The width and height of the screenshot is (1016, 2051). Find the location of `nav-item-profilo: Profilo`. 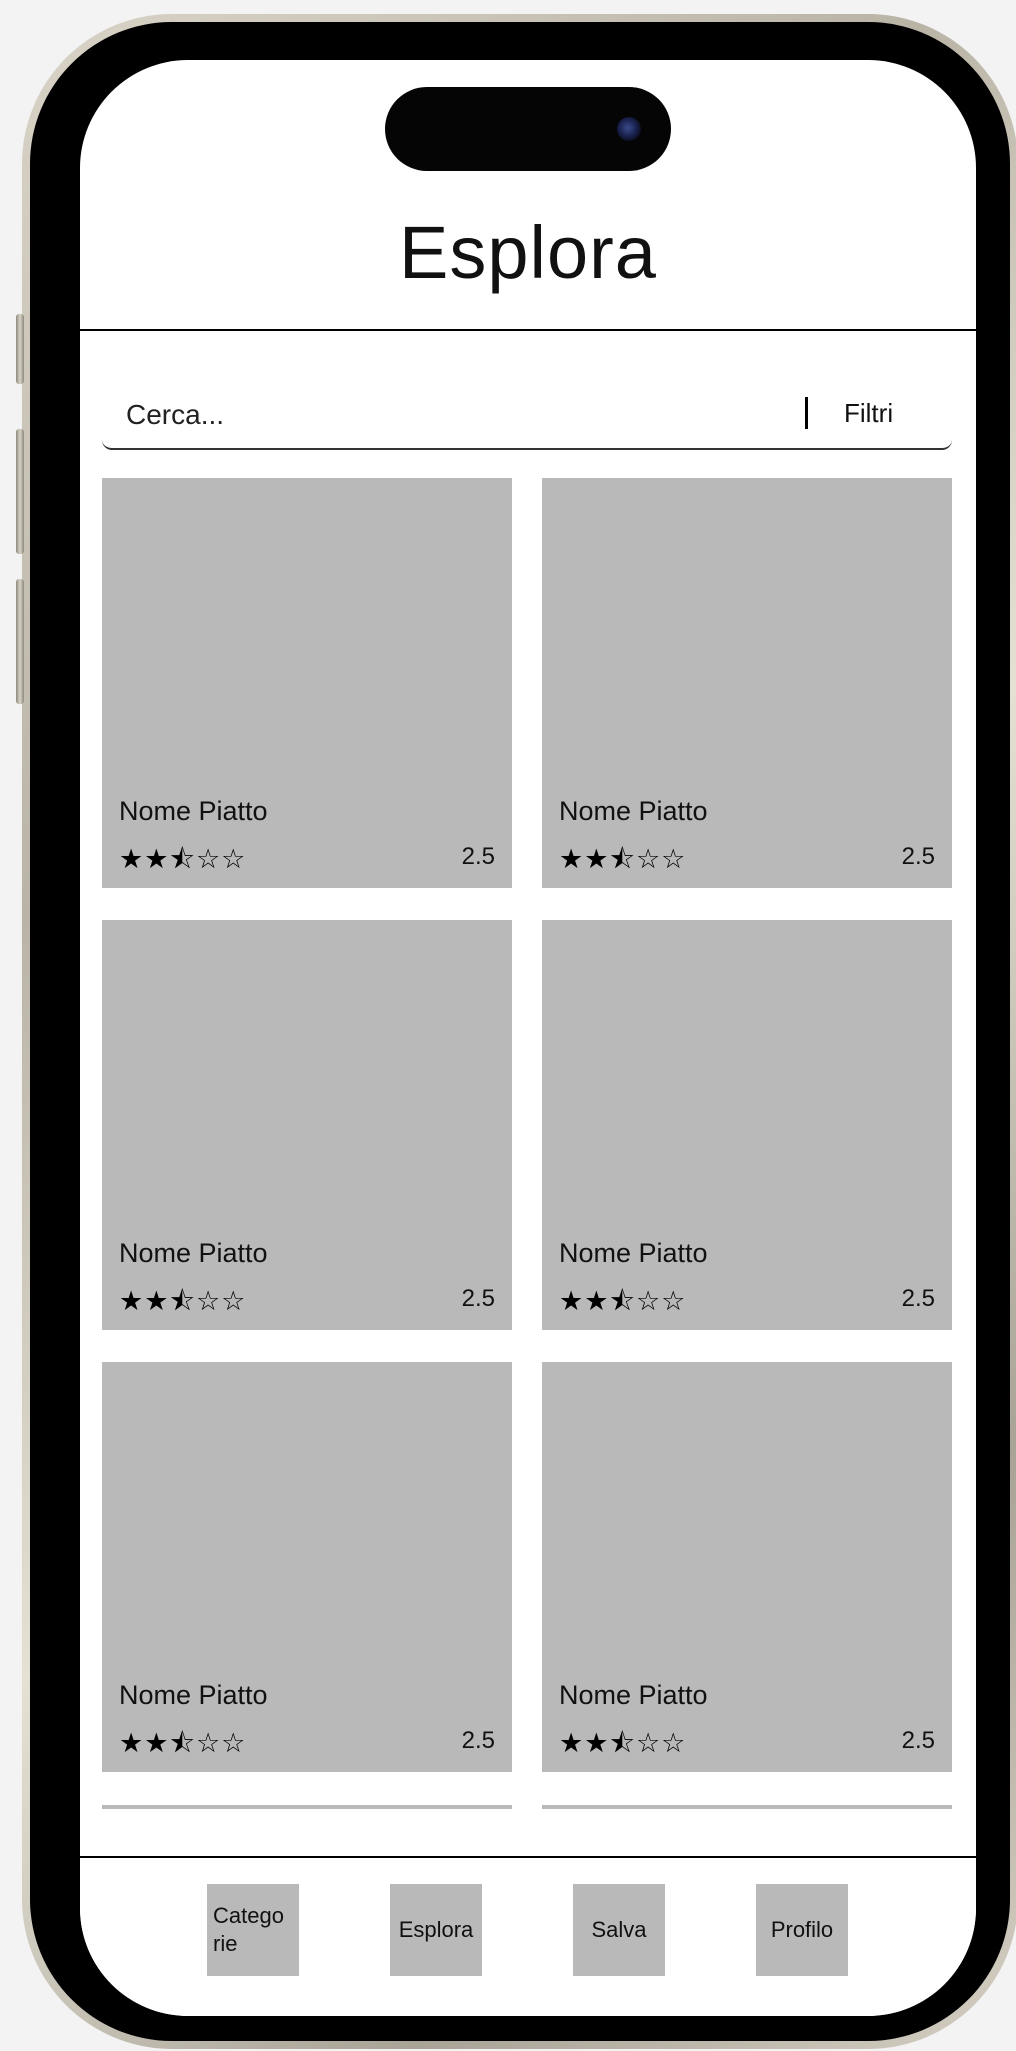

nav-item-profilo: Profilo is located at coordinates (802, 1930).